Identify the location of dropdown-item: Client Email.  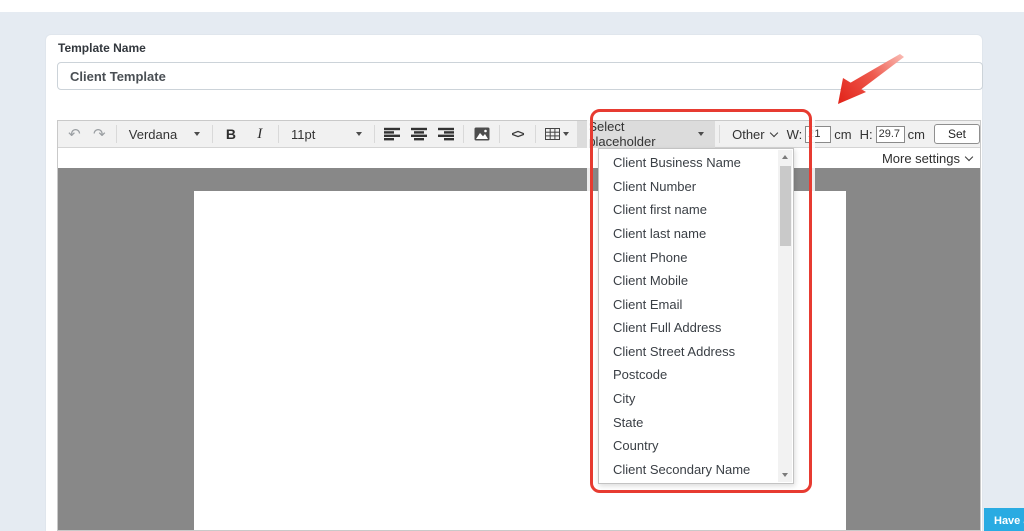
(688, 304).